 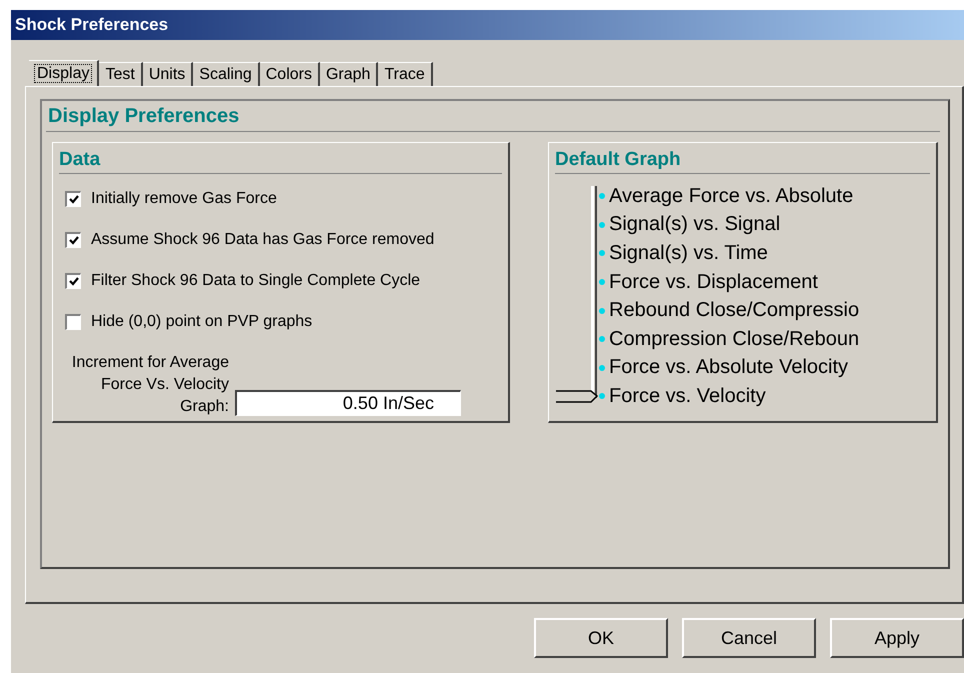 What do you see at coordinates (734, 310) in the screenshot?
I see `graph-option: Rebound Close/Compressio` at bounding box center [734, 310].